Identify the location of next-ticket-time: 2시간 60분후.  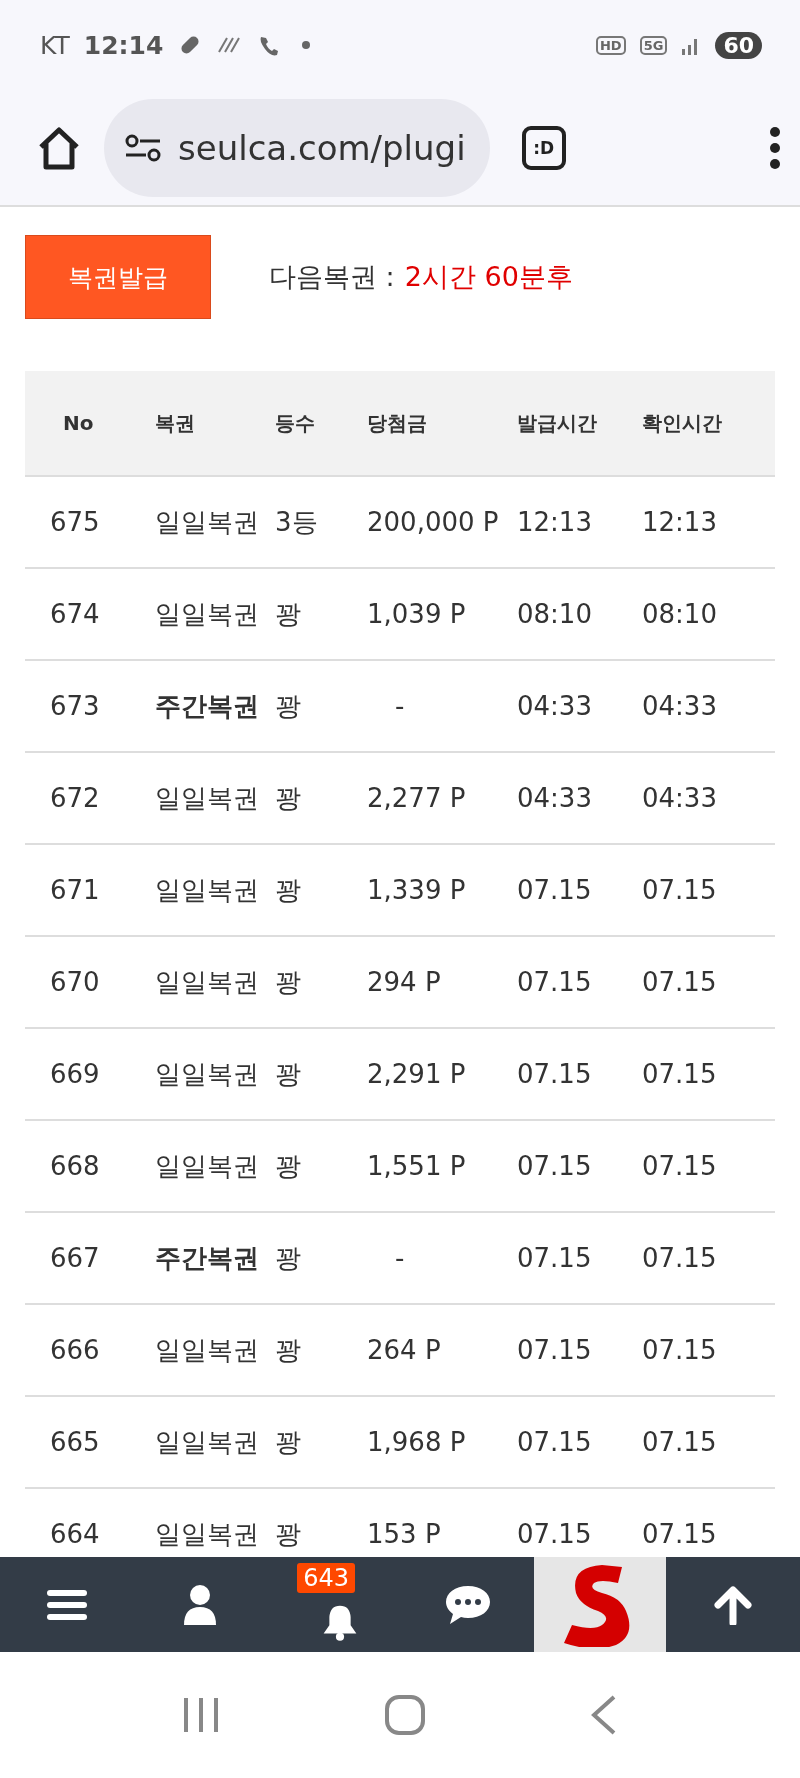
(488, 277).